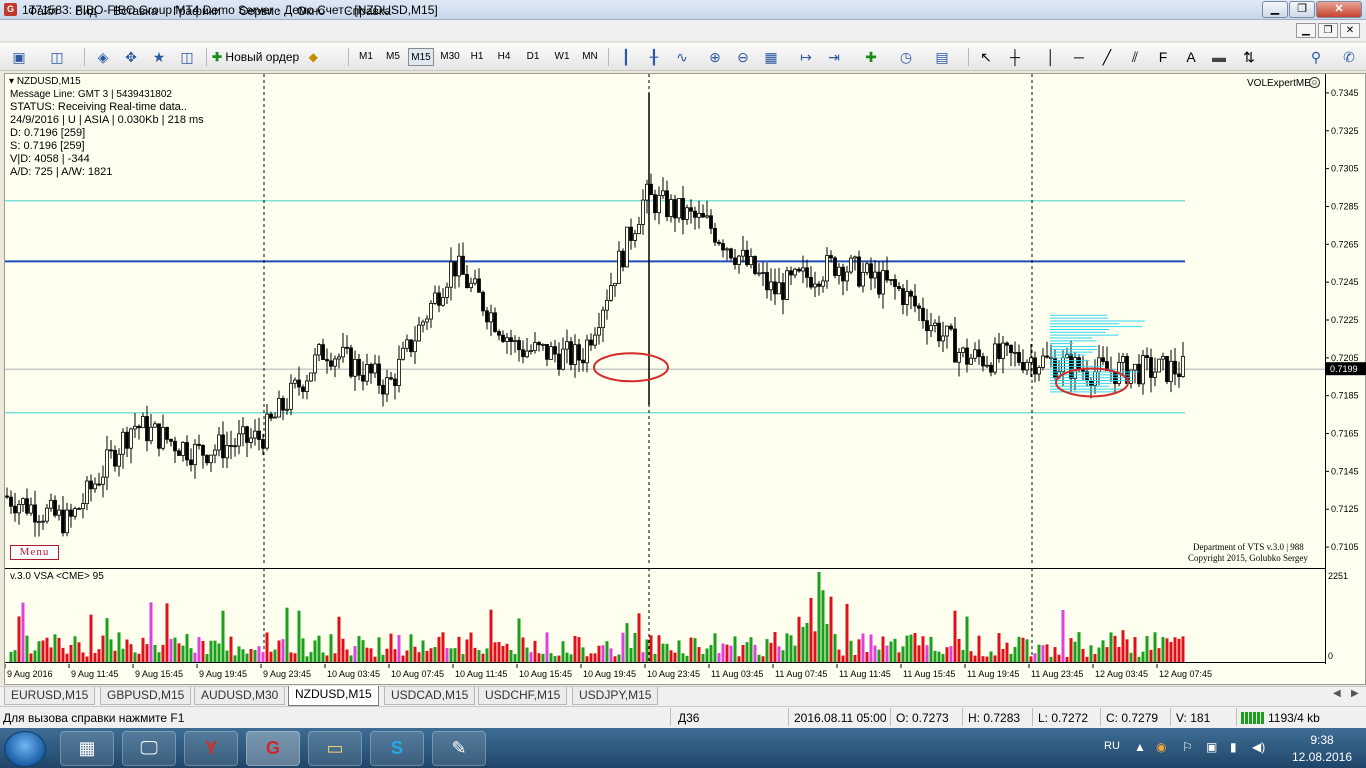 This screenshot has height=768, width=1366. Describe the element at coordinates (1015, 57) in the screenshot. I see `crosshair-icon: ┼` at that location.